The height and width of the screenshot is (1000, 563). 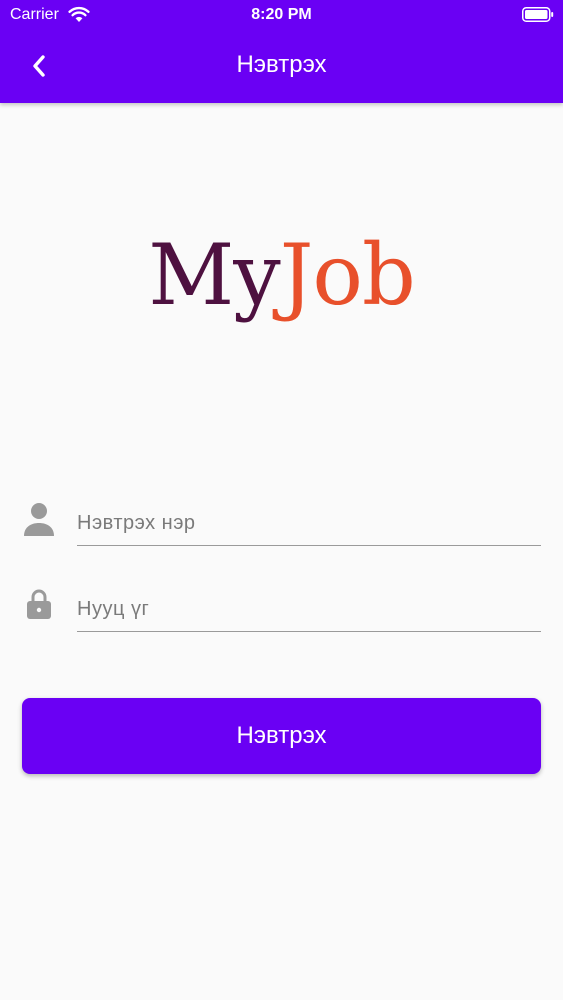 What do you see at coordinates (39, 519) in the screenshot?
I see `person-icon` at bounding box center [39, 519].